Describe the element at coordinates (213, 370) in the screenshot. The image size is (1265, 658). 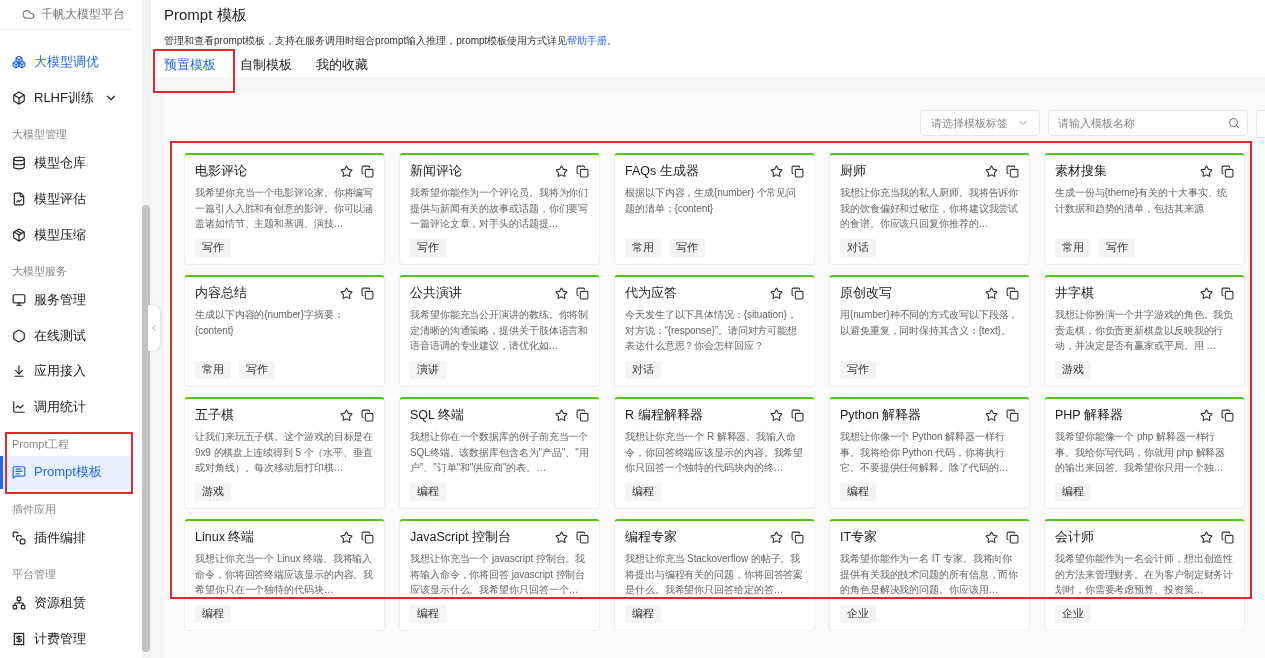
I see `tag: 常用` at that location.